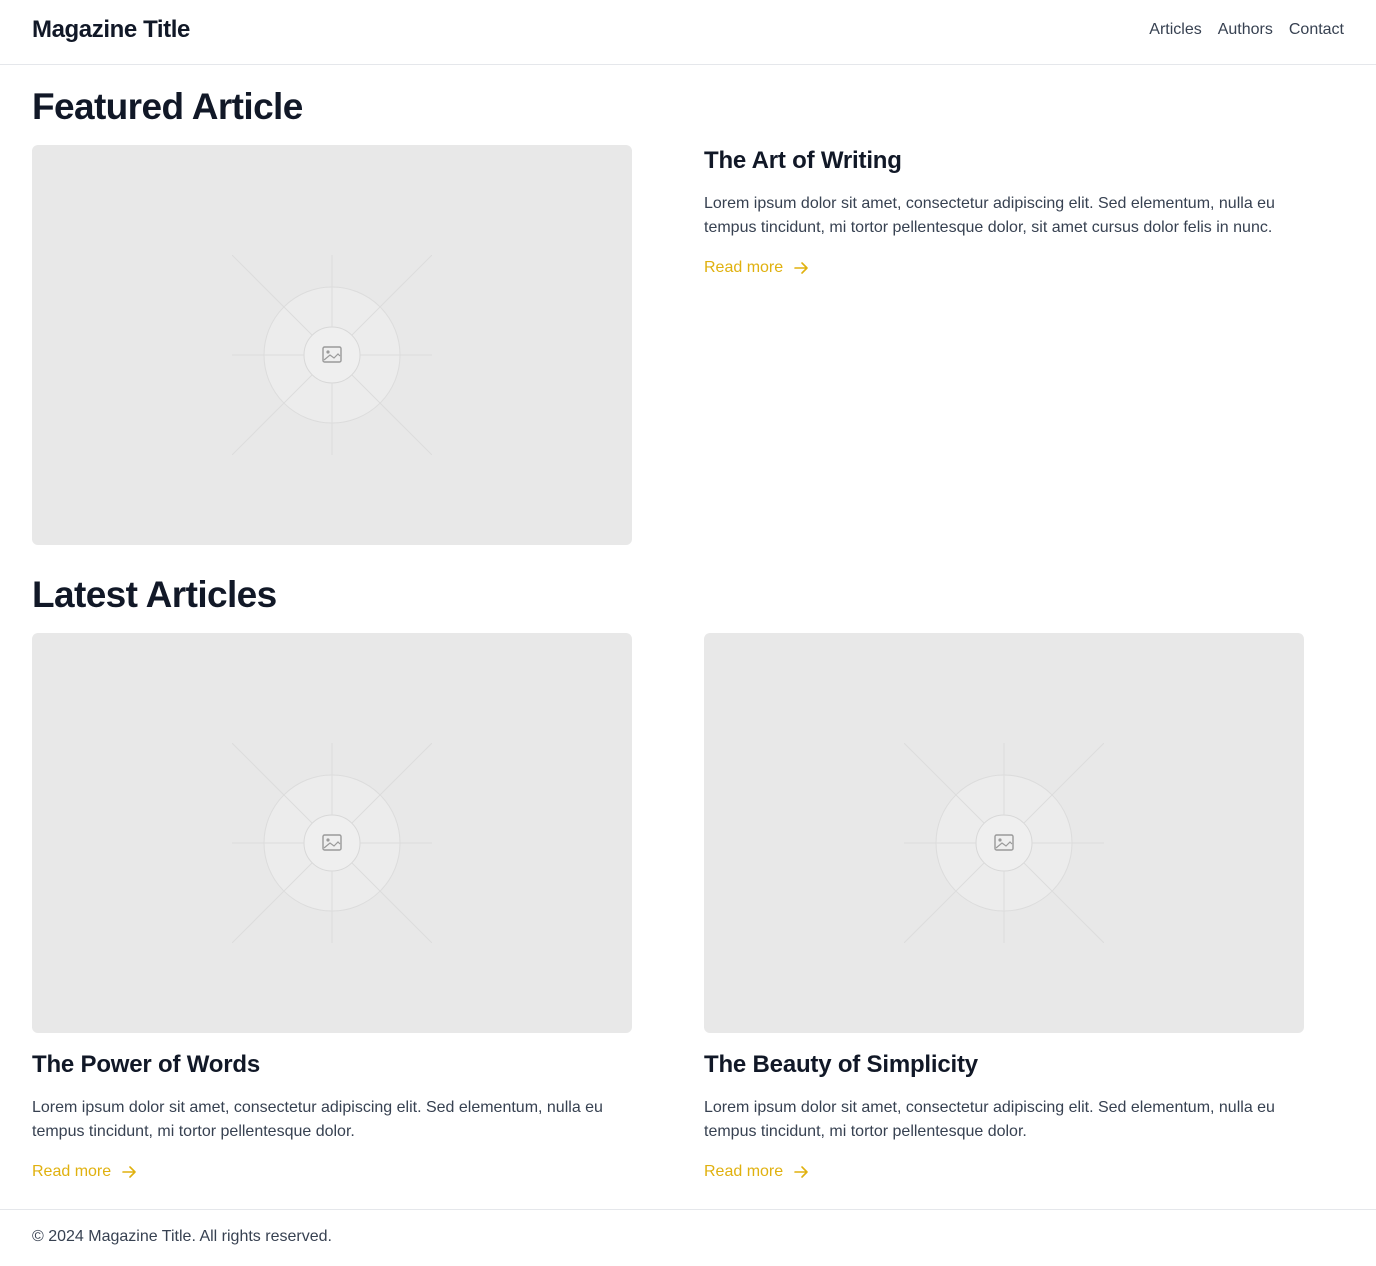 The height and width of the screenshot is (1266, 1376). I want to click on featured-article-image, so click(332, 345).